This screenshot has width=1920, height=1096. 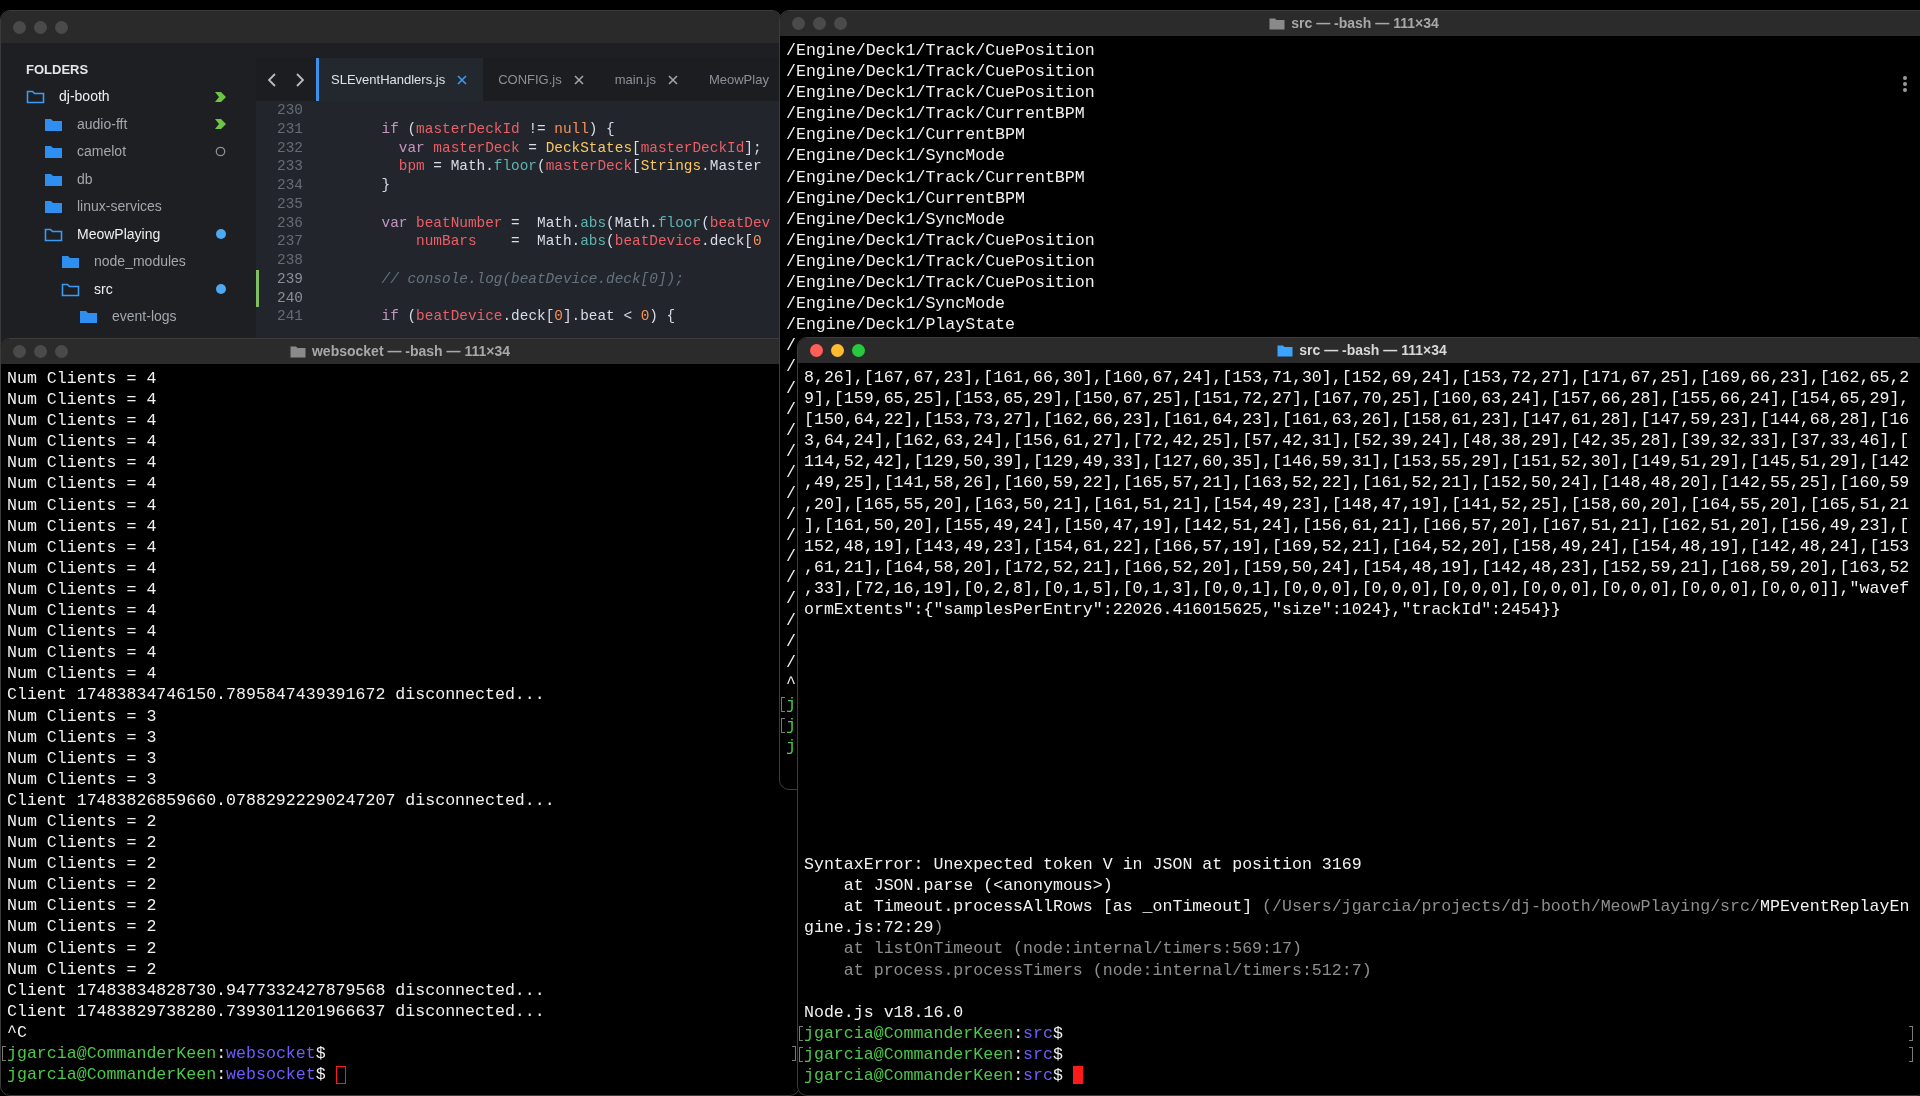 What do you see at coordinates (791, 683) in the screenshot?
I see `output-line: ^` at bounding box center [791, 683].